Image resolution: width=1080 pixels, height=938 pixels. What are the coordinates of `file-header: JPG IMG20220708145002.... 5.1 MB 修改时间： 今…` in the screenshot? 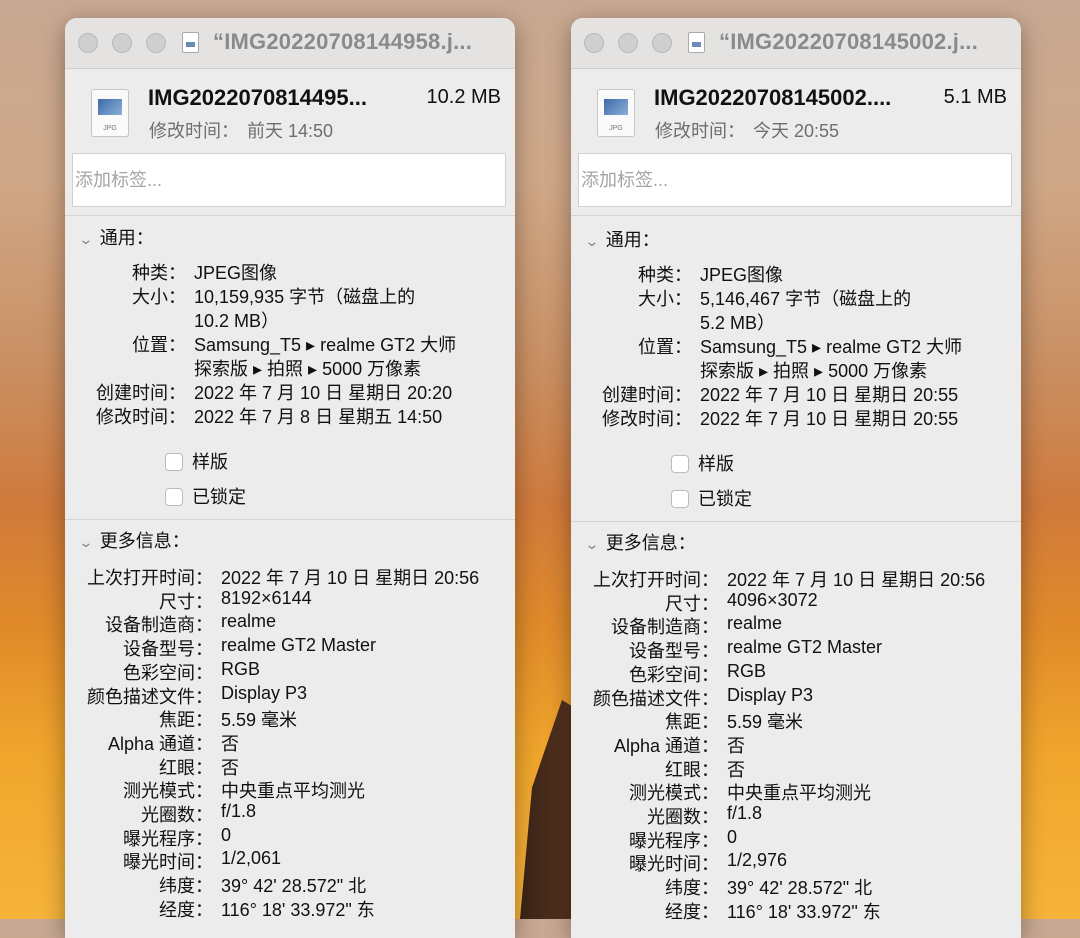 It's located at (796, 109).